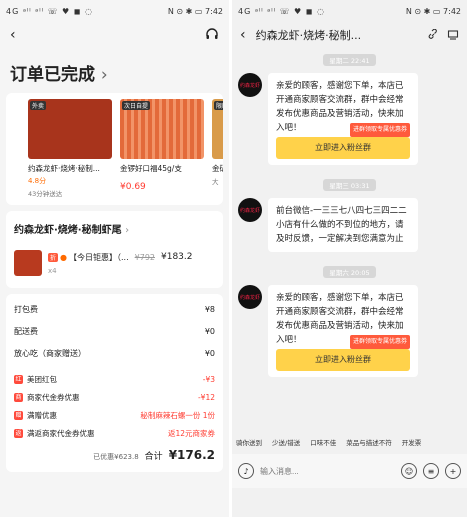  I want to click on quick-reply: 口味不佳, so click(323, 442).